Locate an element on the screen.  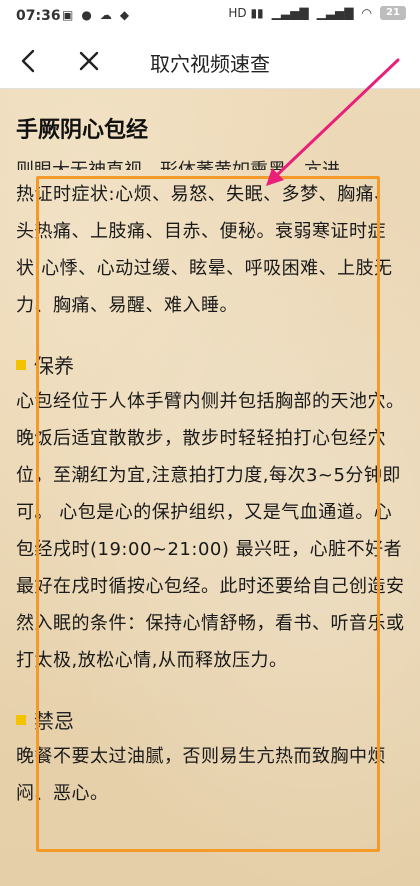
taboo-paragraph: 晚餐不要太过油腻，否则易生亢热而致胸中烦闷、恶心。 is located at coordinates (201, 775).